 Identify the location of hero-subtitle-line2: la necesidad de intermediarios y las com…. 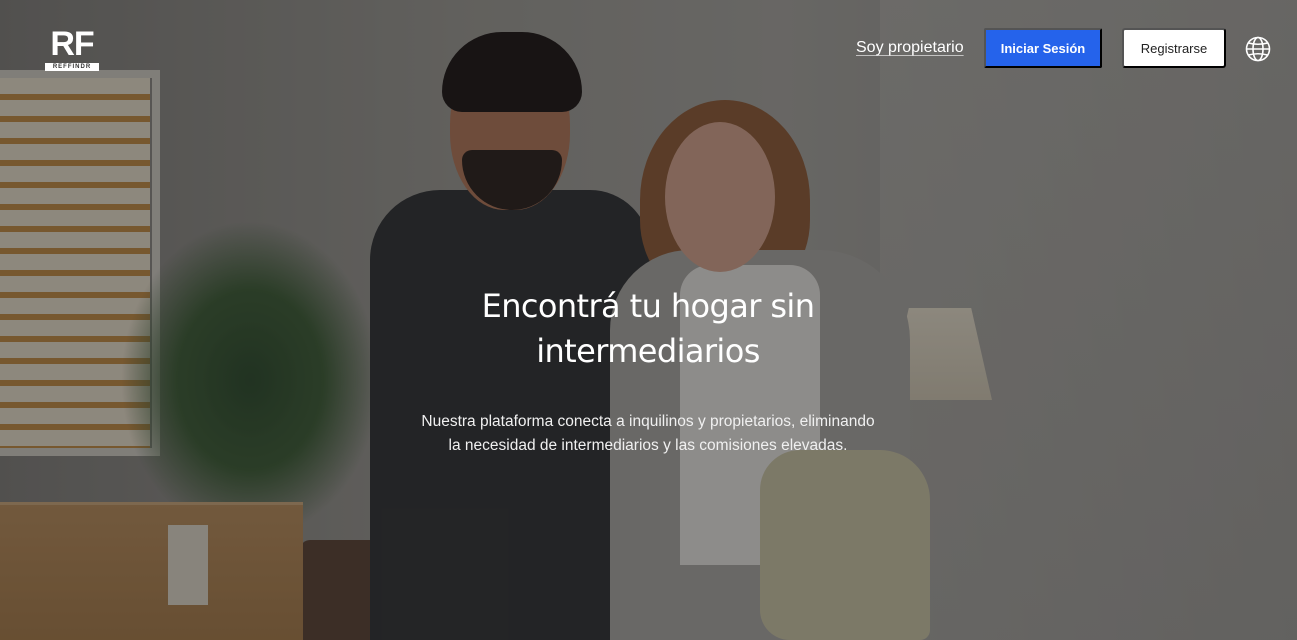
(648, 445).